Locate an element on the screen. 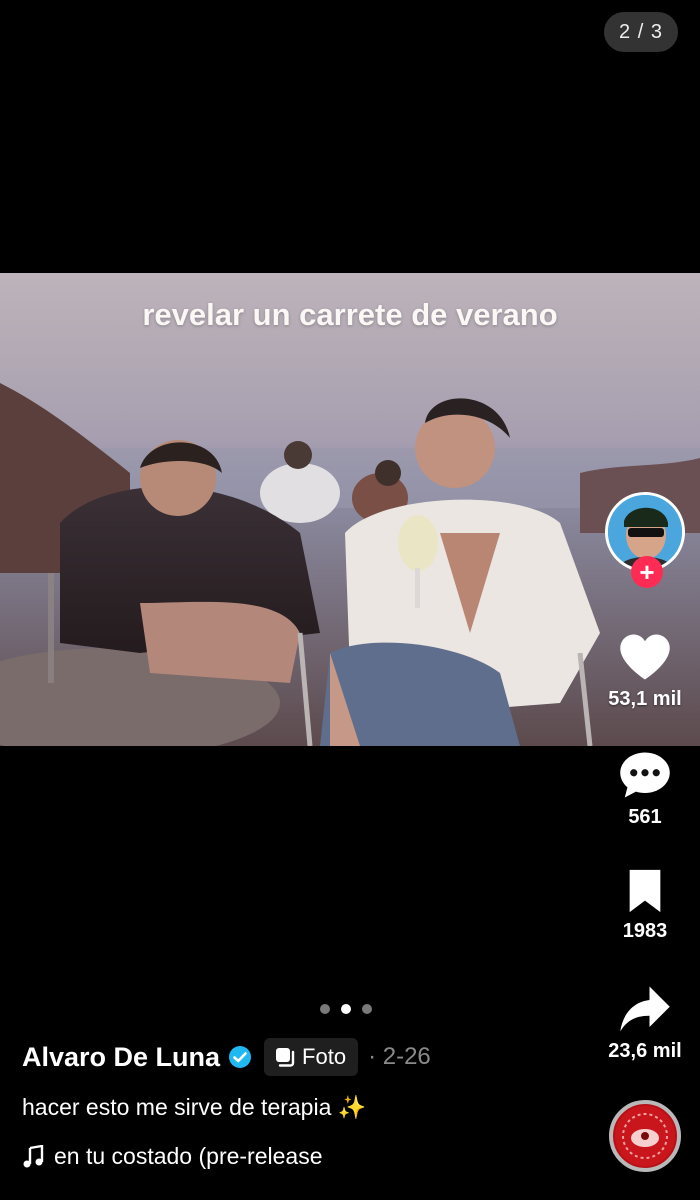  caption-text: hacer esto me sirve de terapia is located at coordinates (177, 1107).